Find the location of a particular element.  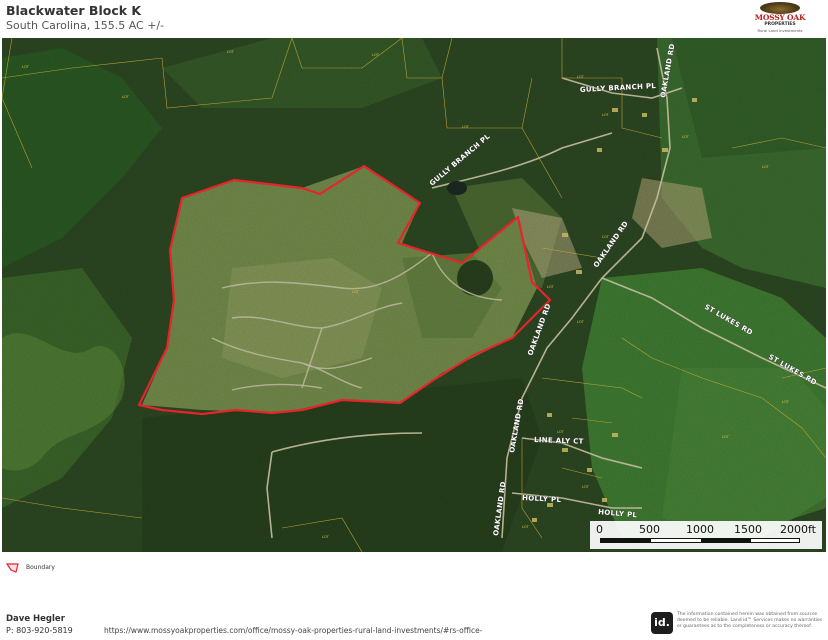

scale-bar: 0 500 1000 1500 2000ft is located at coordinates (706, 535).